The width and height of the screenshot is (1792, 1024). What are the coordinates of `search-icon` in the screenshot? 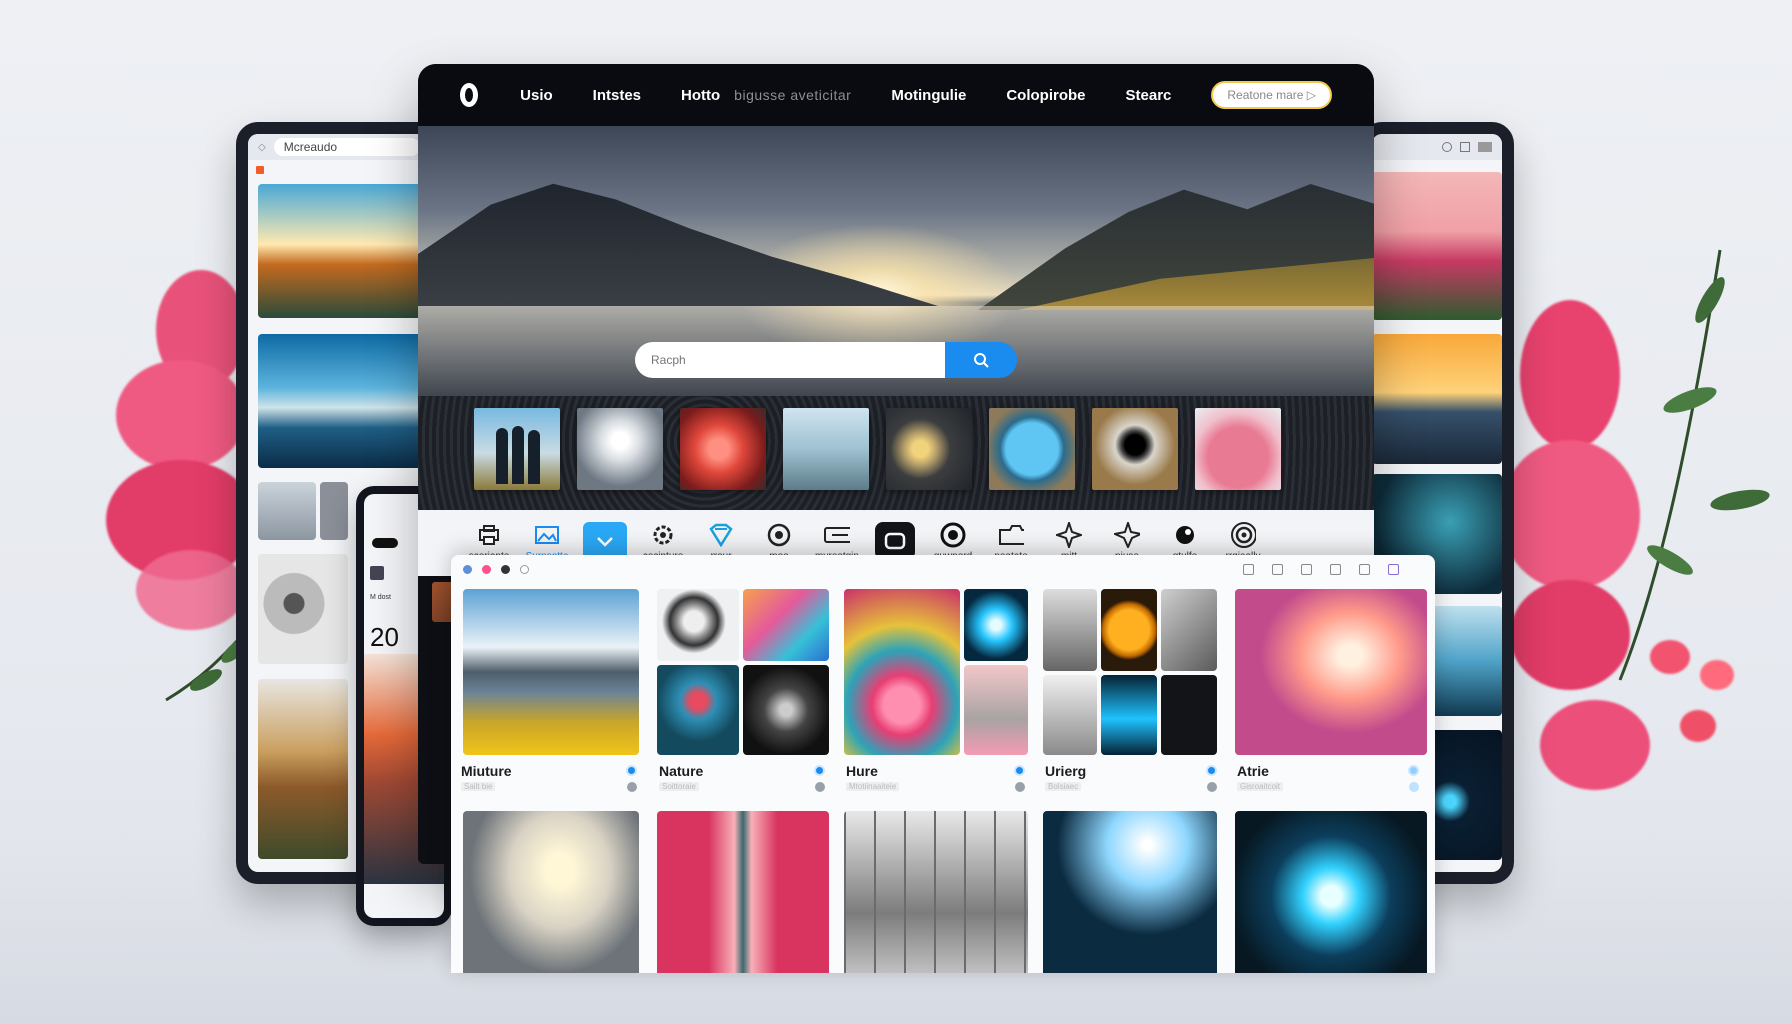 It's located at (981, 360).